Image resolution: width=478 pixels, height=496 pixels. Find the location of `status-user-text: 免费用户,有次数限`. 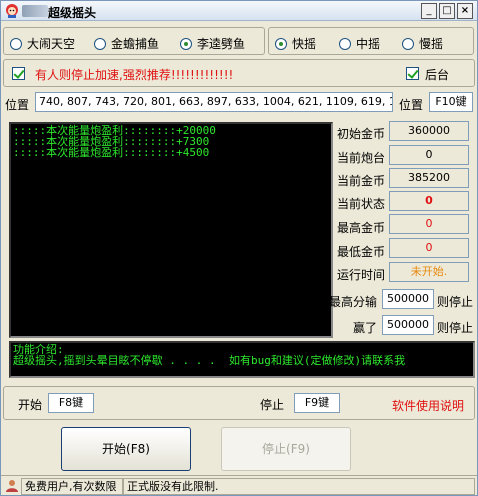

status-user-text: 免费用户,有次数限 is located at coordinates (72, 486).